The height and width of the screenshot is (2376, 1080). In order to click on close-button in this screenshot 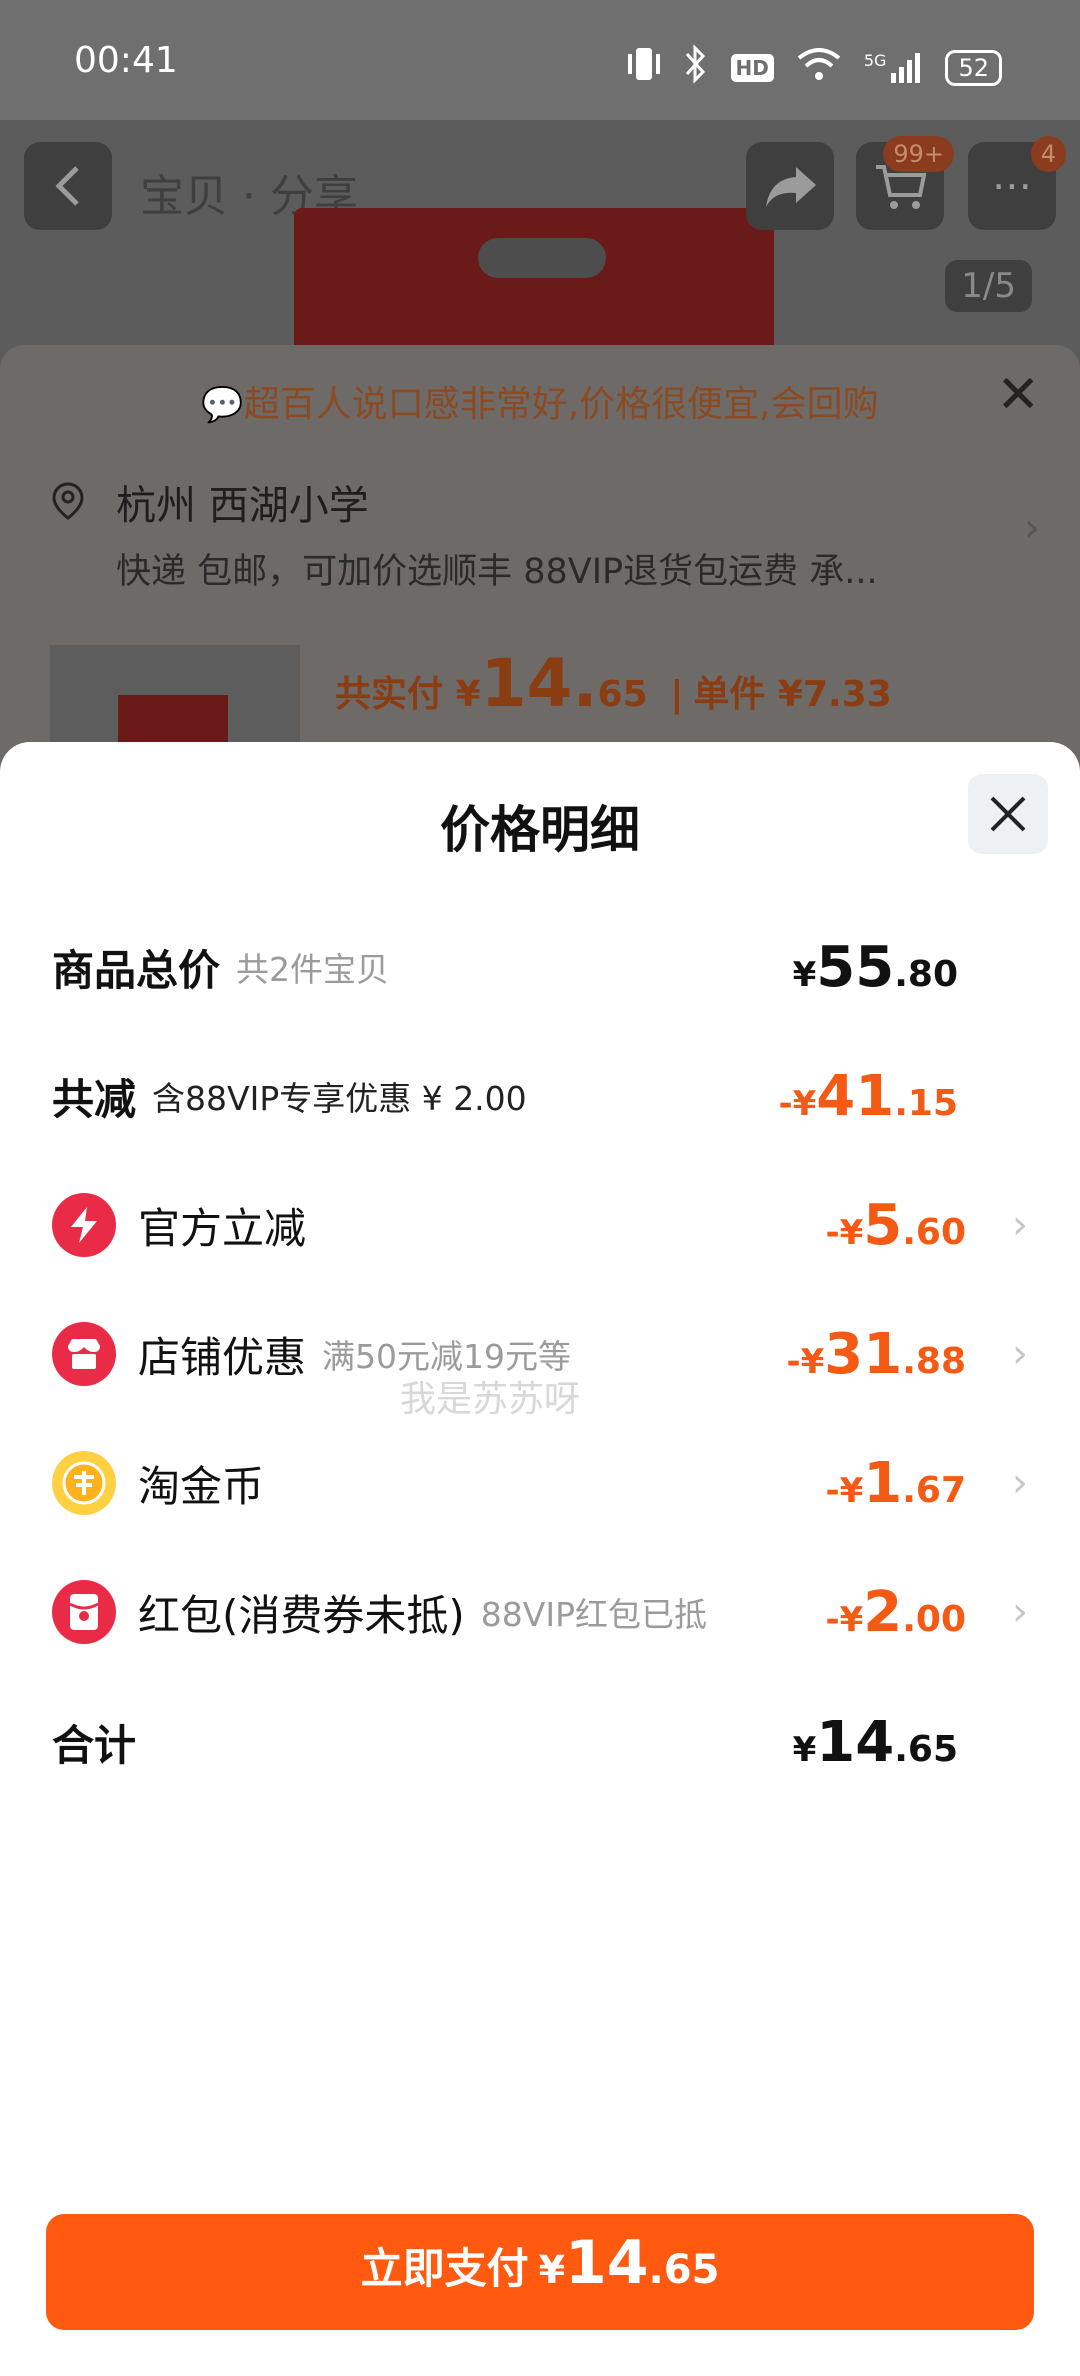, I will do `click(1008, 814)`.